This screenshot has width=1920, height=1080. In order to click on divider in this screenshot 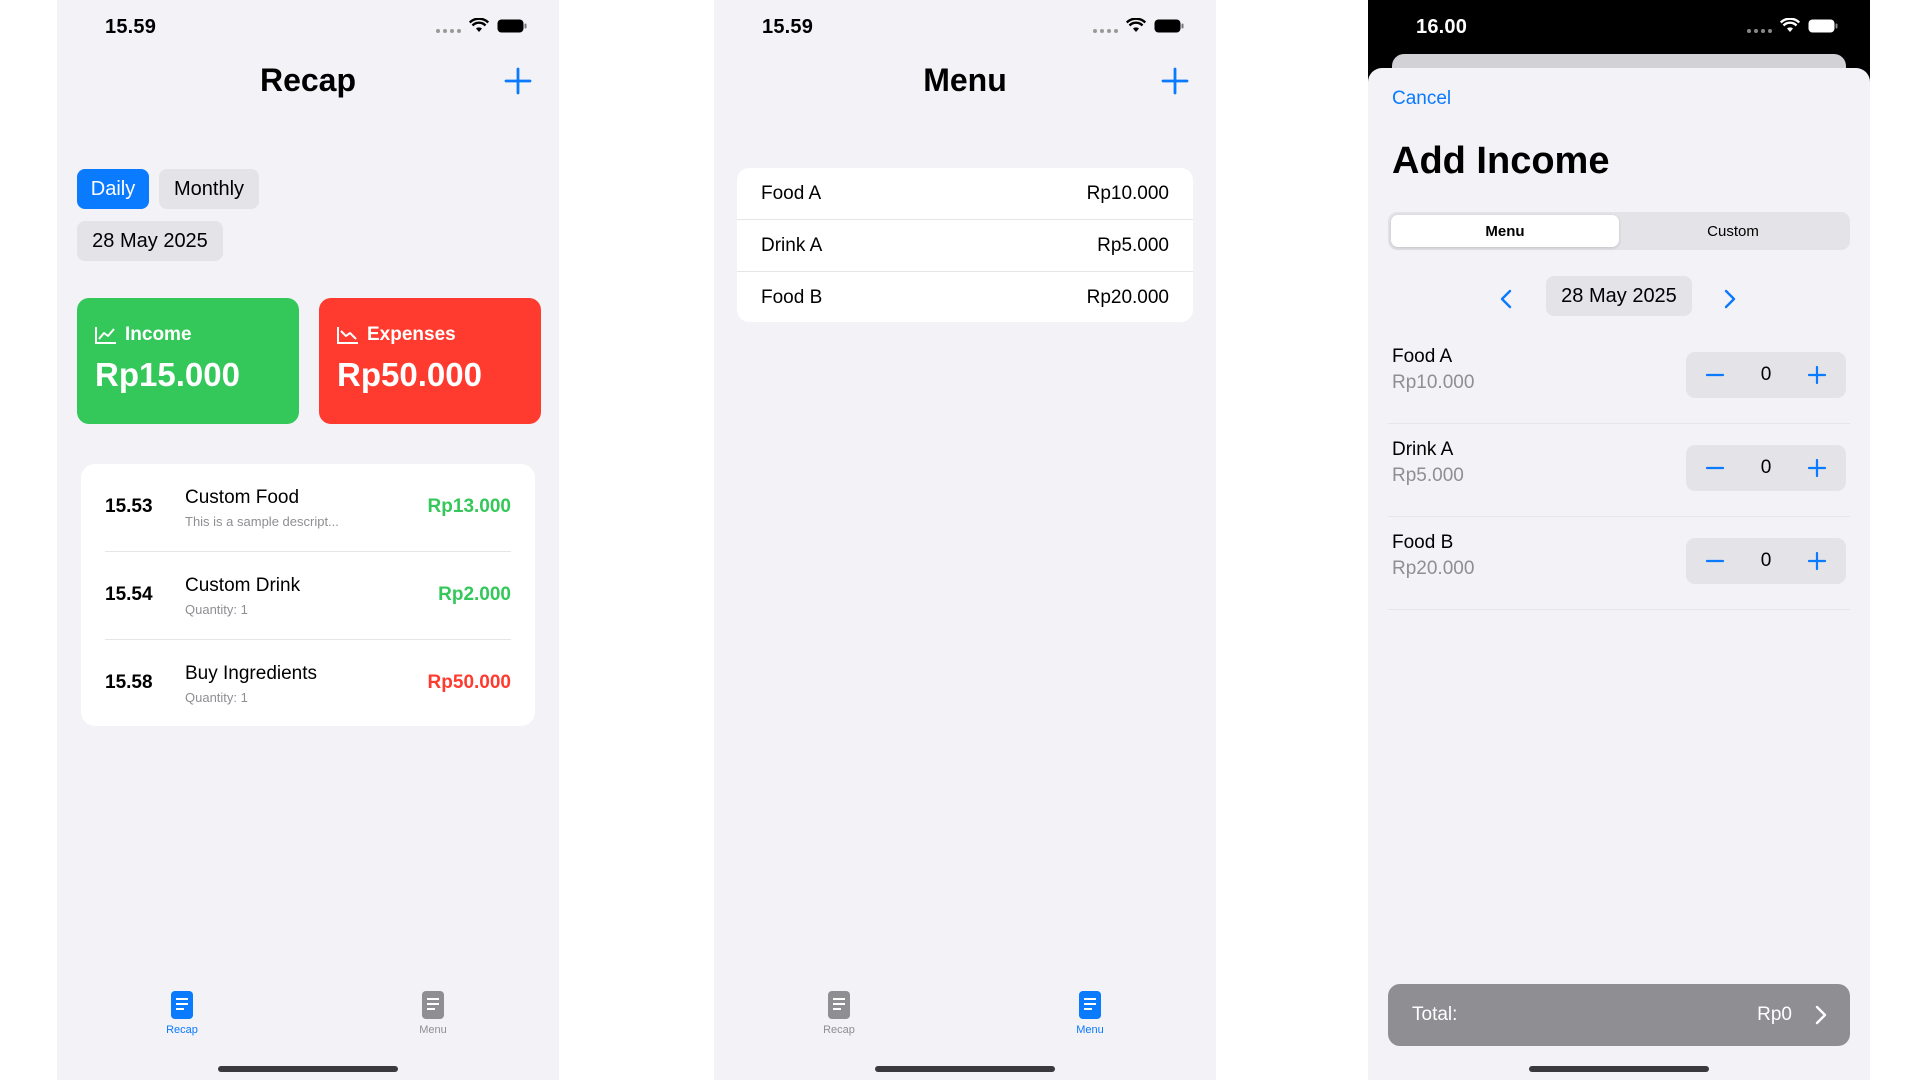, I will do `click(1619, 609)`.